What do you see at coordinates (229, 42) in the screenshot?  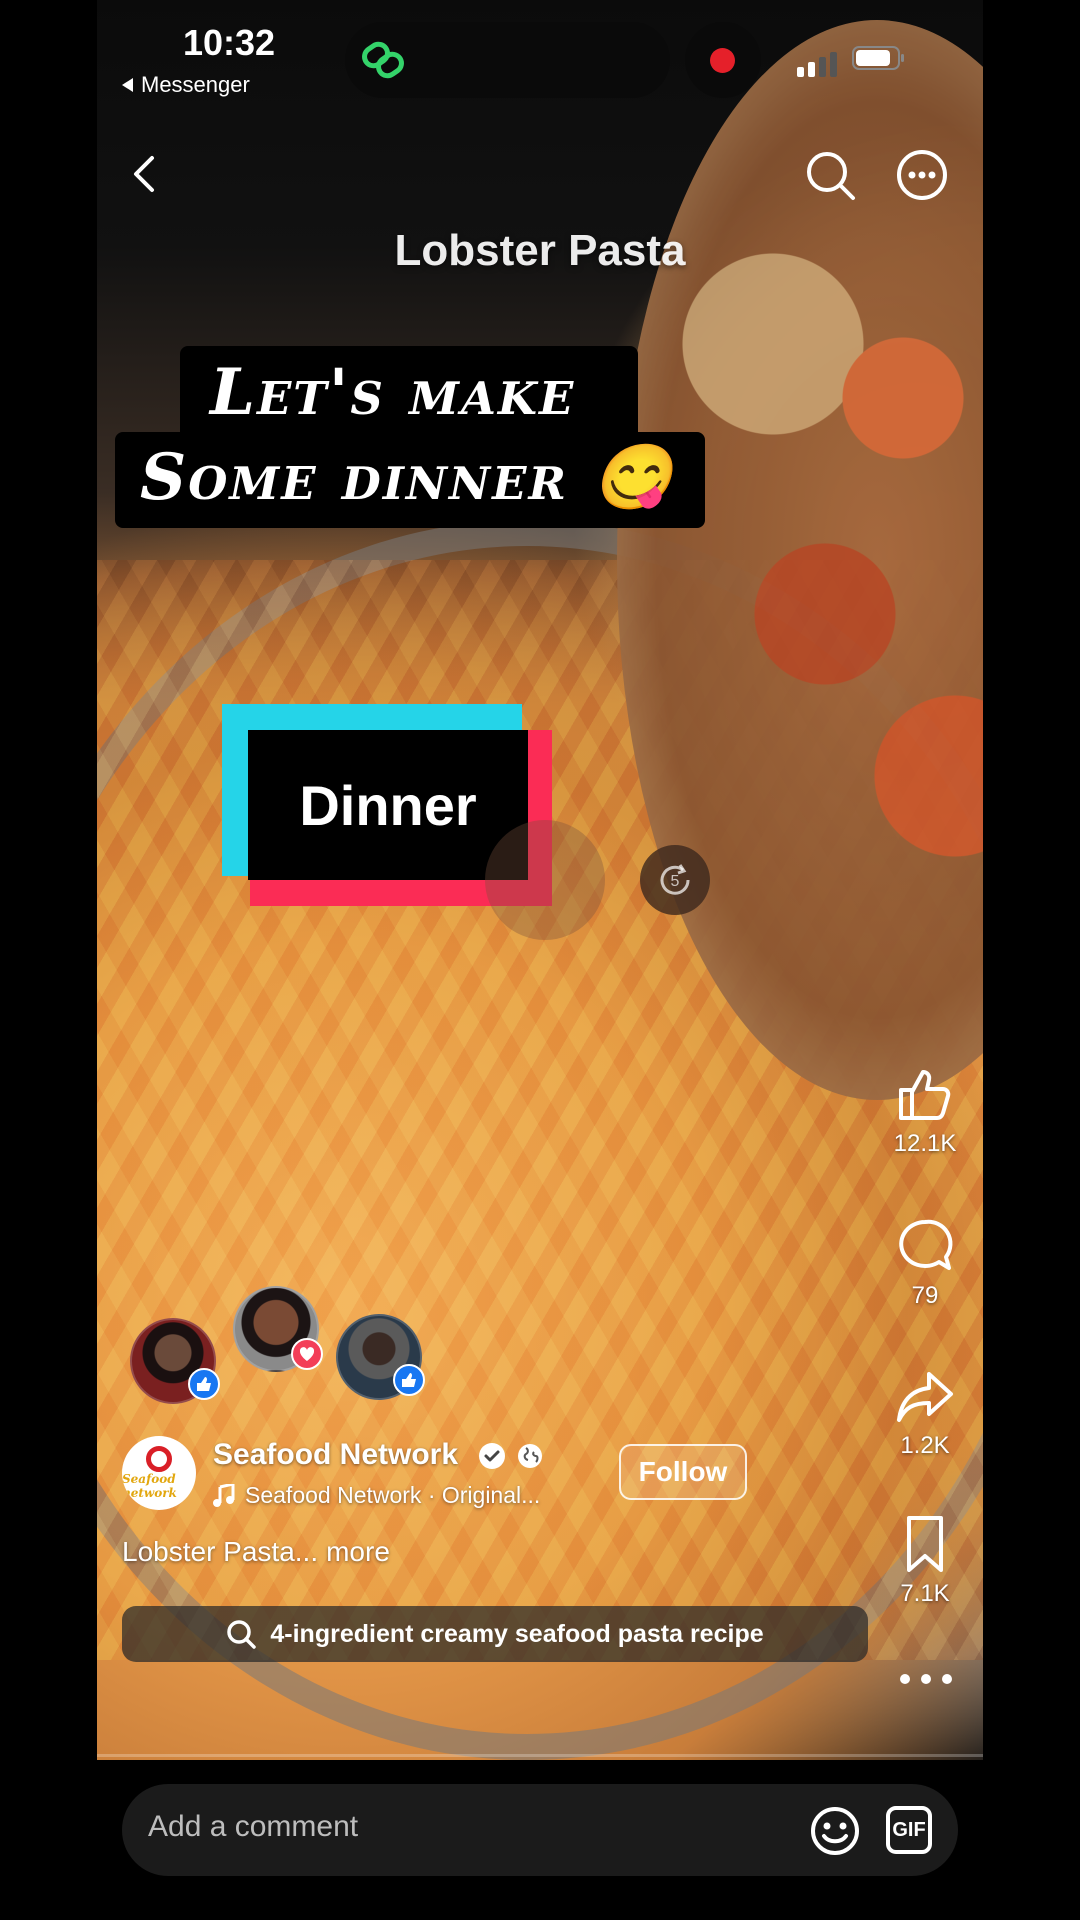 I see `status-time: 10:32` at bounding box center [229, 42].